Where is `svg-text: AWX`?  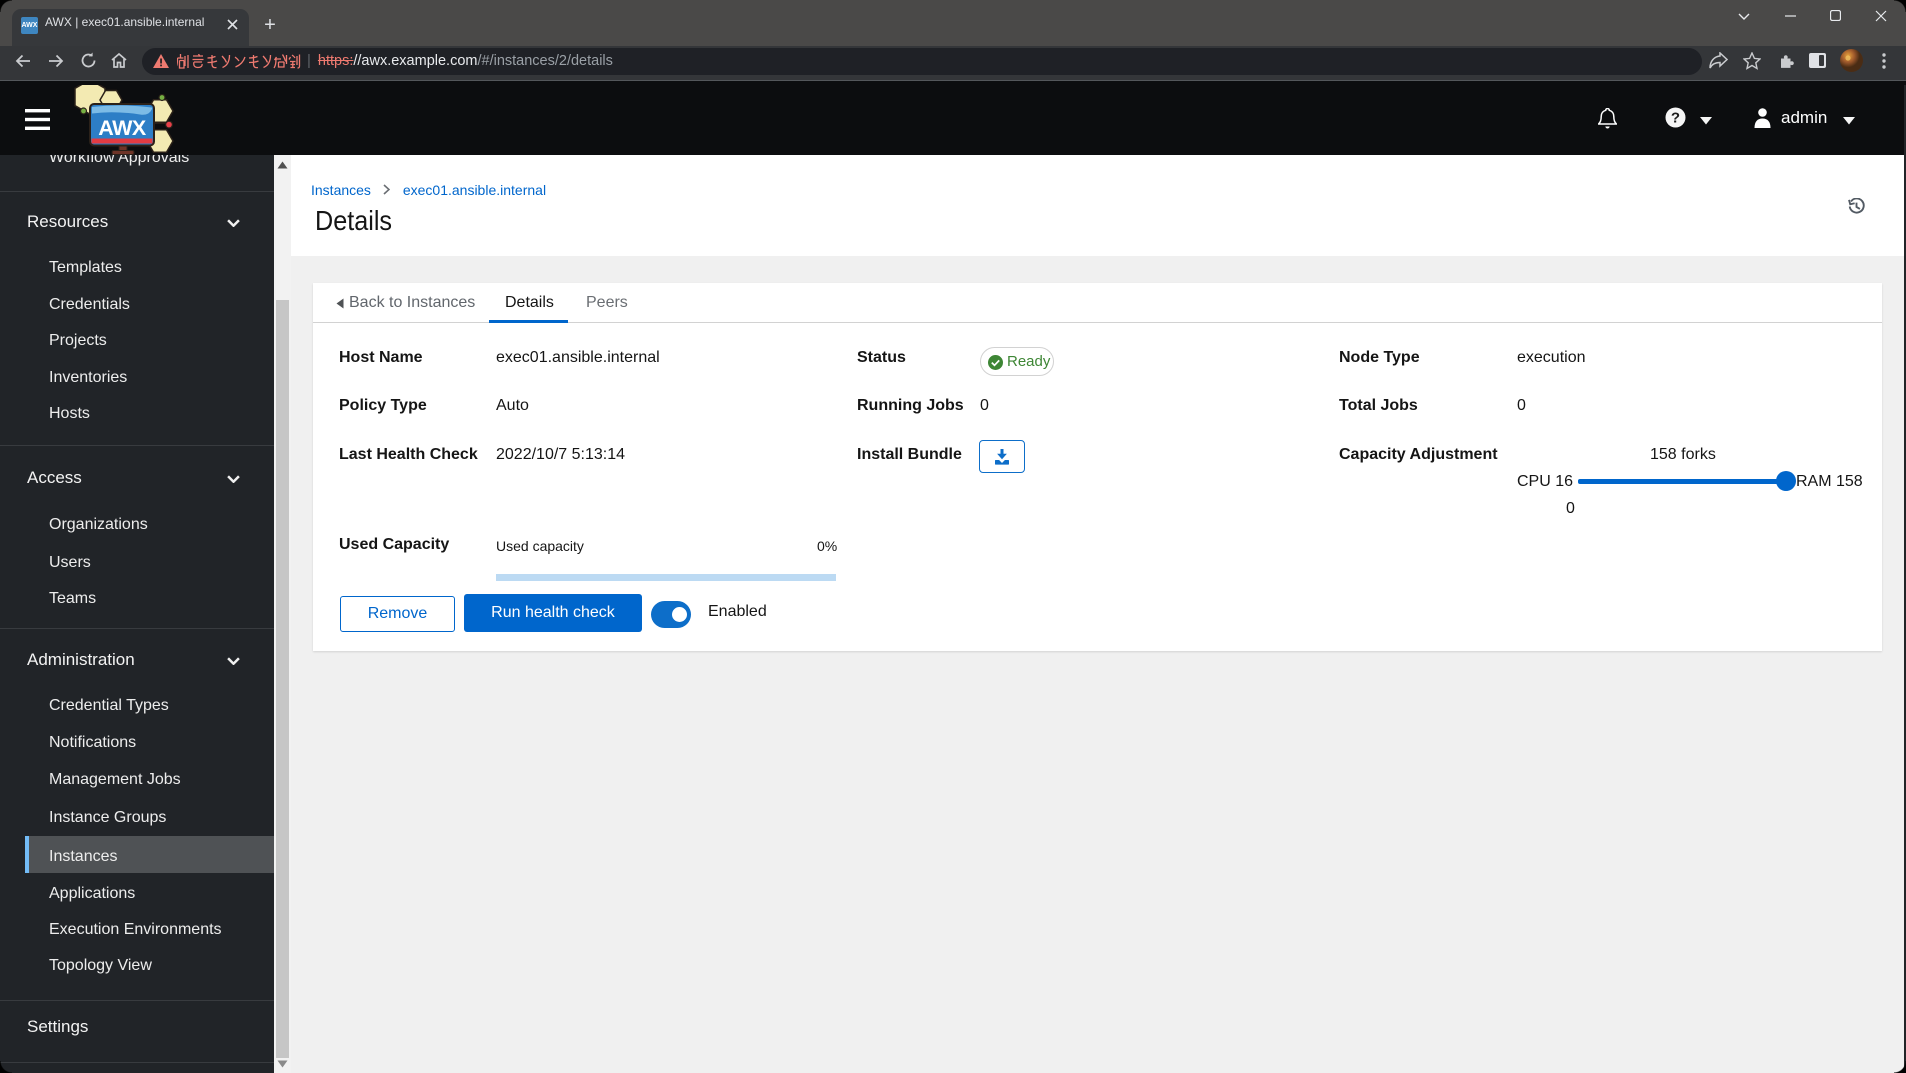 svg-text: AWX is located at coordinates (122, 128).